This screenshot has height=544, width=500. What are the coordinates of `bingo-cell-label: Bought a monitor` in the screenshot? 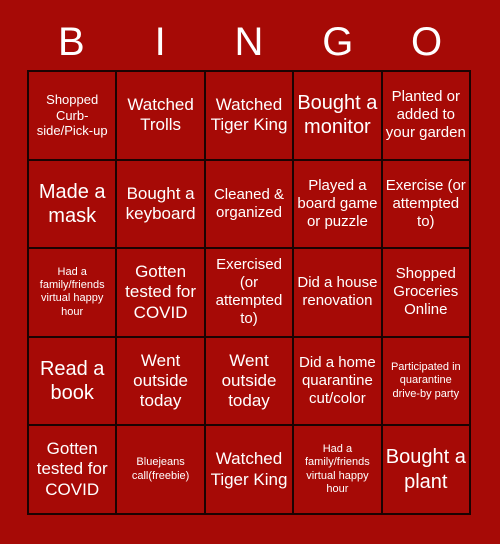 It's located at (337, 115).